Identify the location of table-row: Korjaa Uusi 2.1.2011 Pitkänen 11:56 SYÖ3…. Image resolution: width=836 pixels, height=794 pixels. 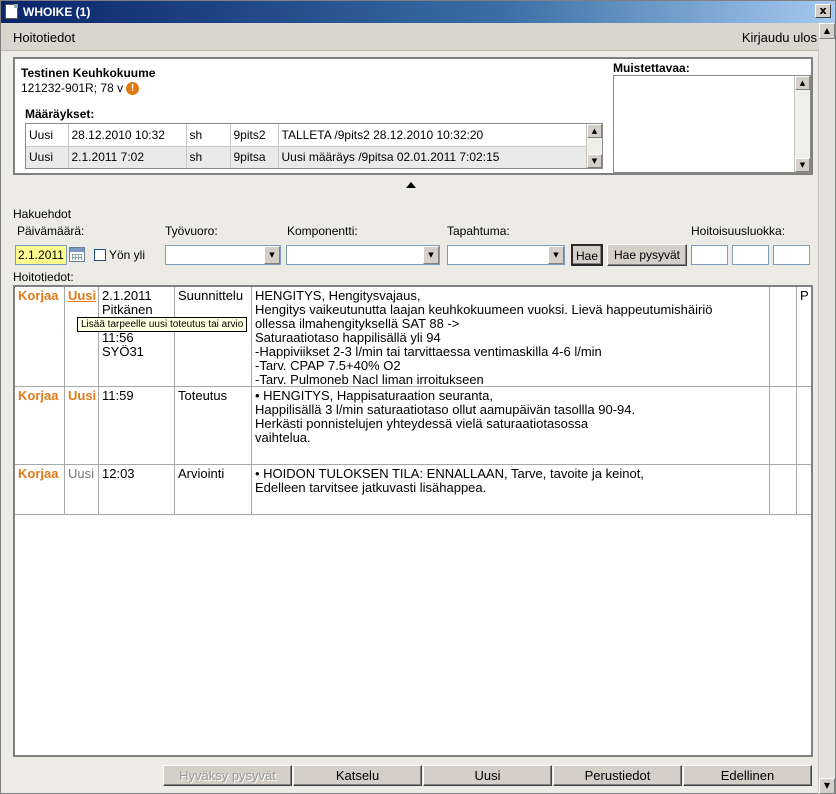
(413, 337).